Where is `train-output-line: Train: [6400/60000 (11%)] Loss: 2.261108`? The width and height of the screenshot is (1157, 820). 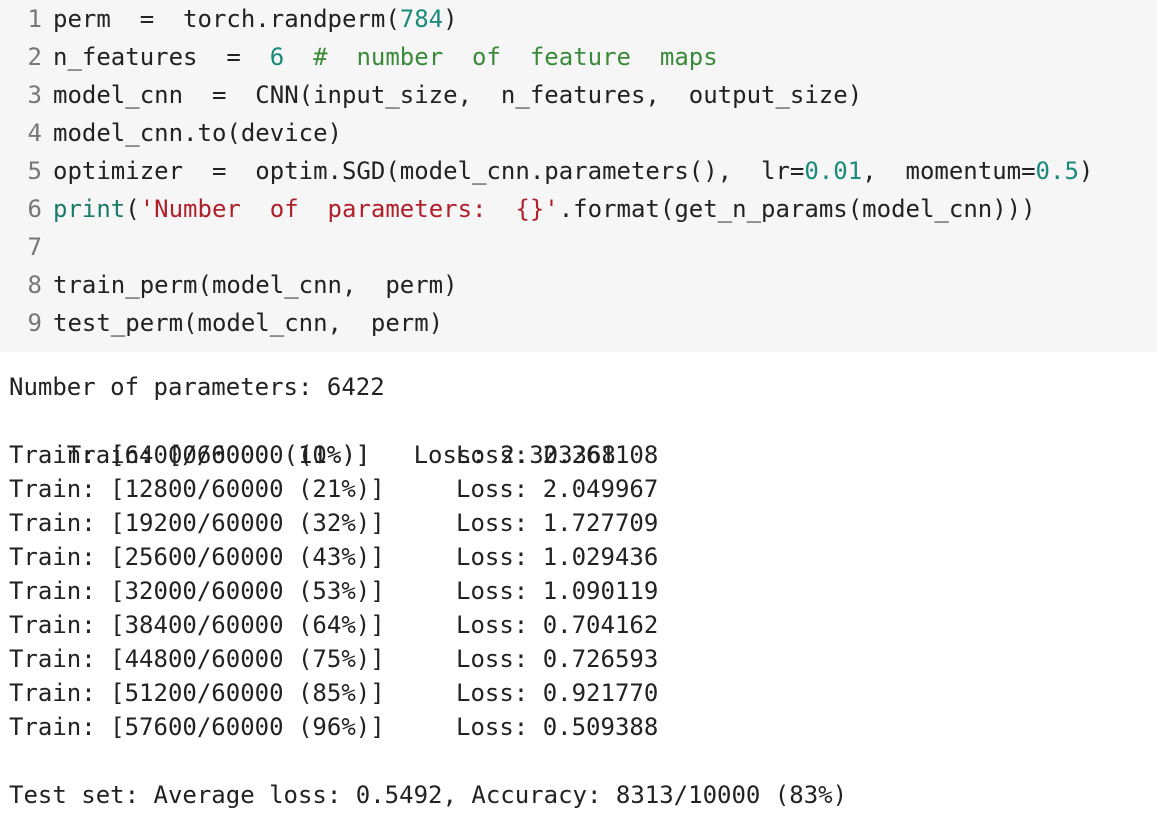
train-output-line: Train: [6400/60000 (11%)] Loss: 2.261108 is located at coordinates (333, 455).